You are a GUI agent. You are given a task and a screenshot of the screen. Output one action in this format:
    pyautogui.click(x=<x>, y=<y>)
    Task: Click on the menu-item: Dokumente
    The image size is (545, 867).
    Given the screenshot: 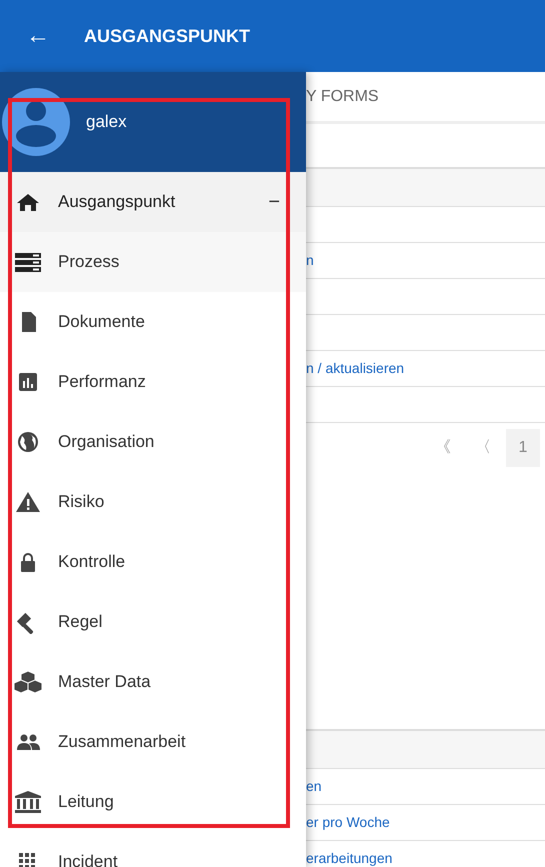 What is the action you would take?
    pyautogui.click(x=153, y=322)
    